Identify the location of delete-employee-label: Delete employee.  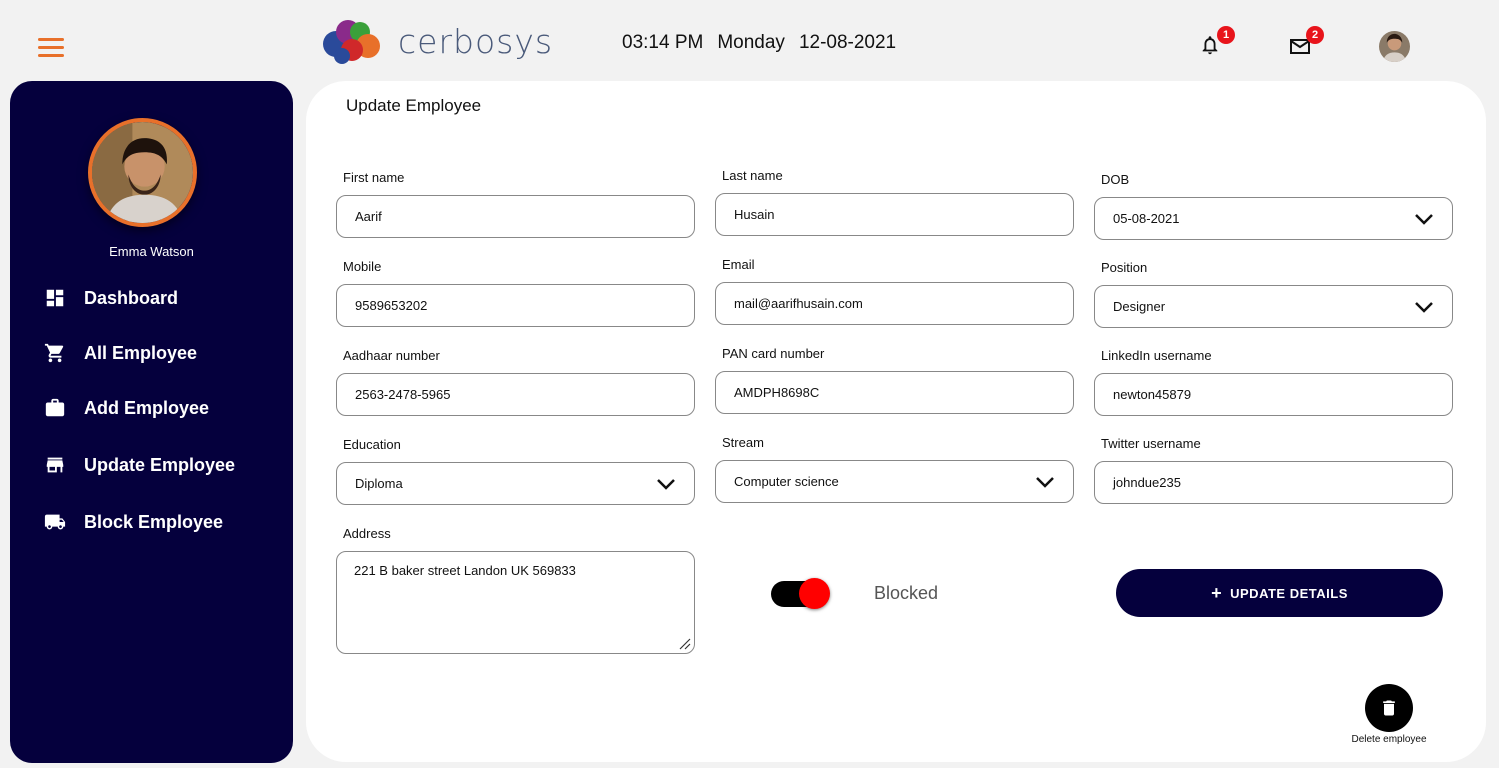
(1389, 739).